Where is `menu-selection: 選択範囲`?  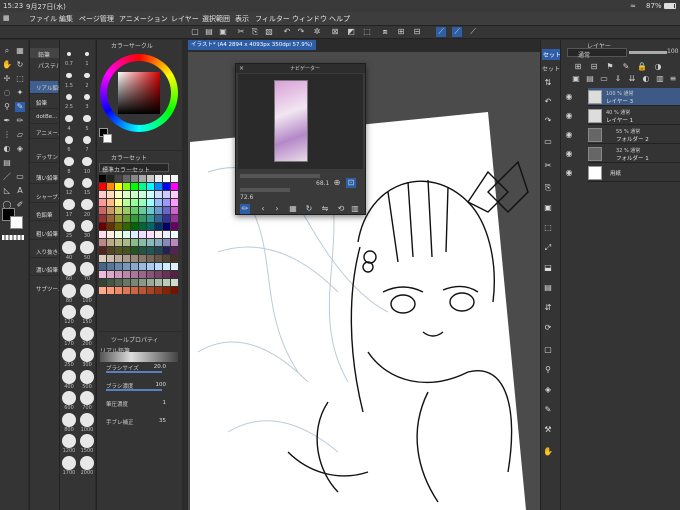 menu-selection: 選択範囲 is located at coordinates (216, 19).